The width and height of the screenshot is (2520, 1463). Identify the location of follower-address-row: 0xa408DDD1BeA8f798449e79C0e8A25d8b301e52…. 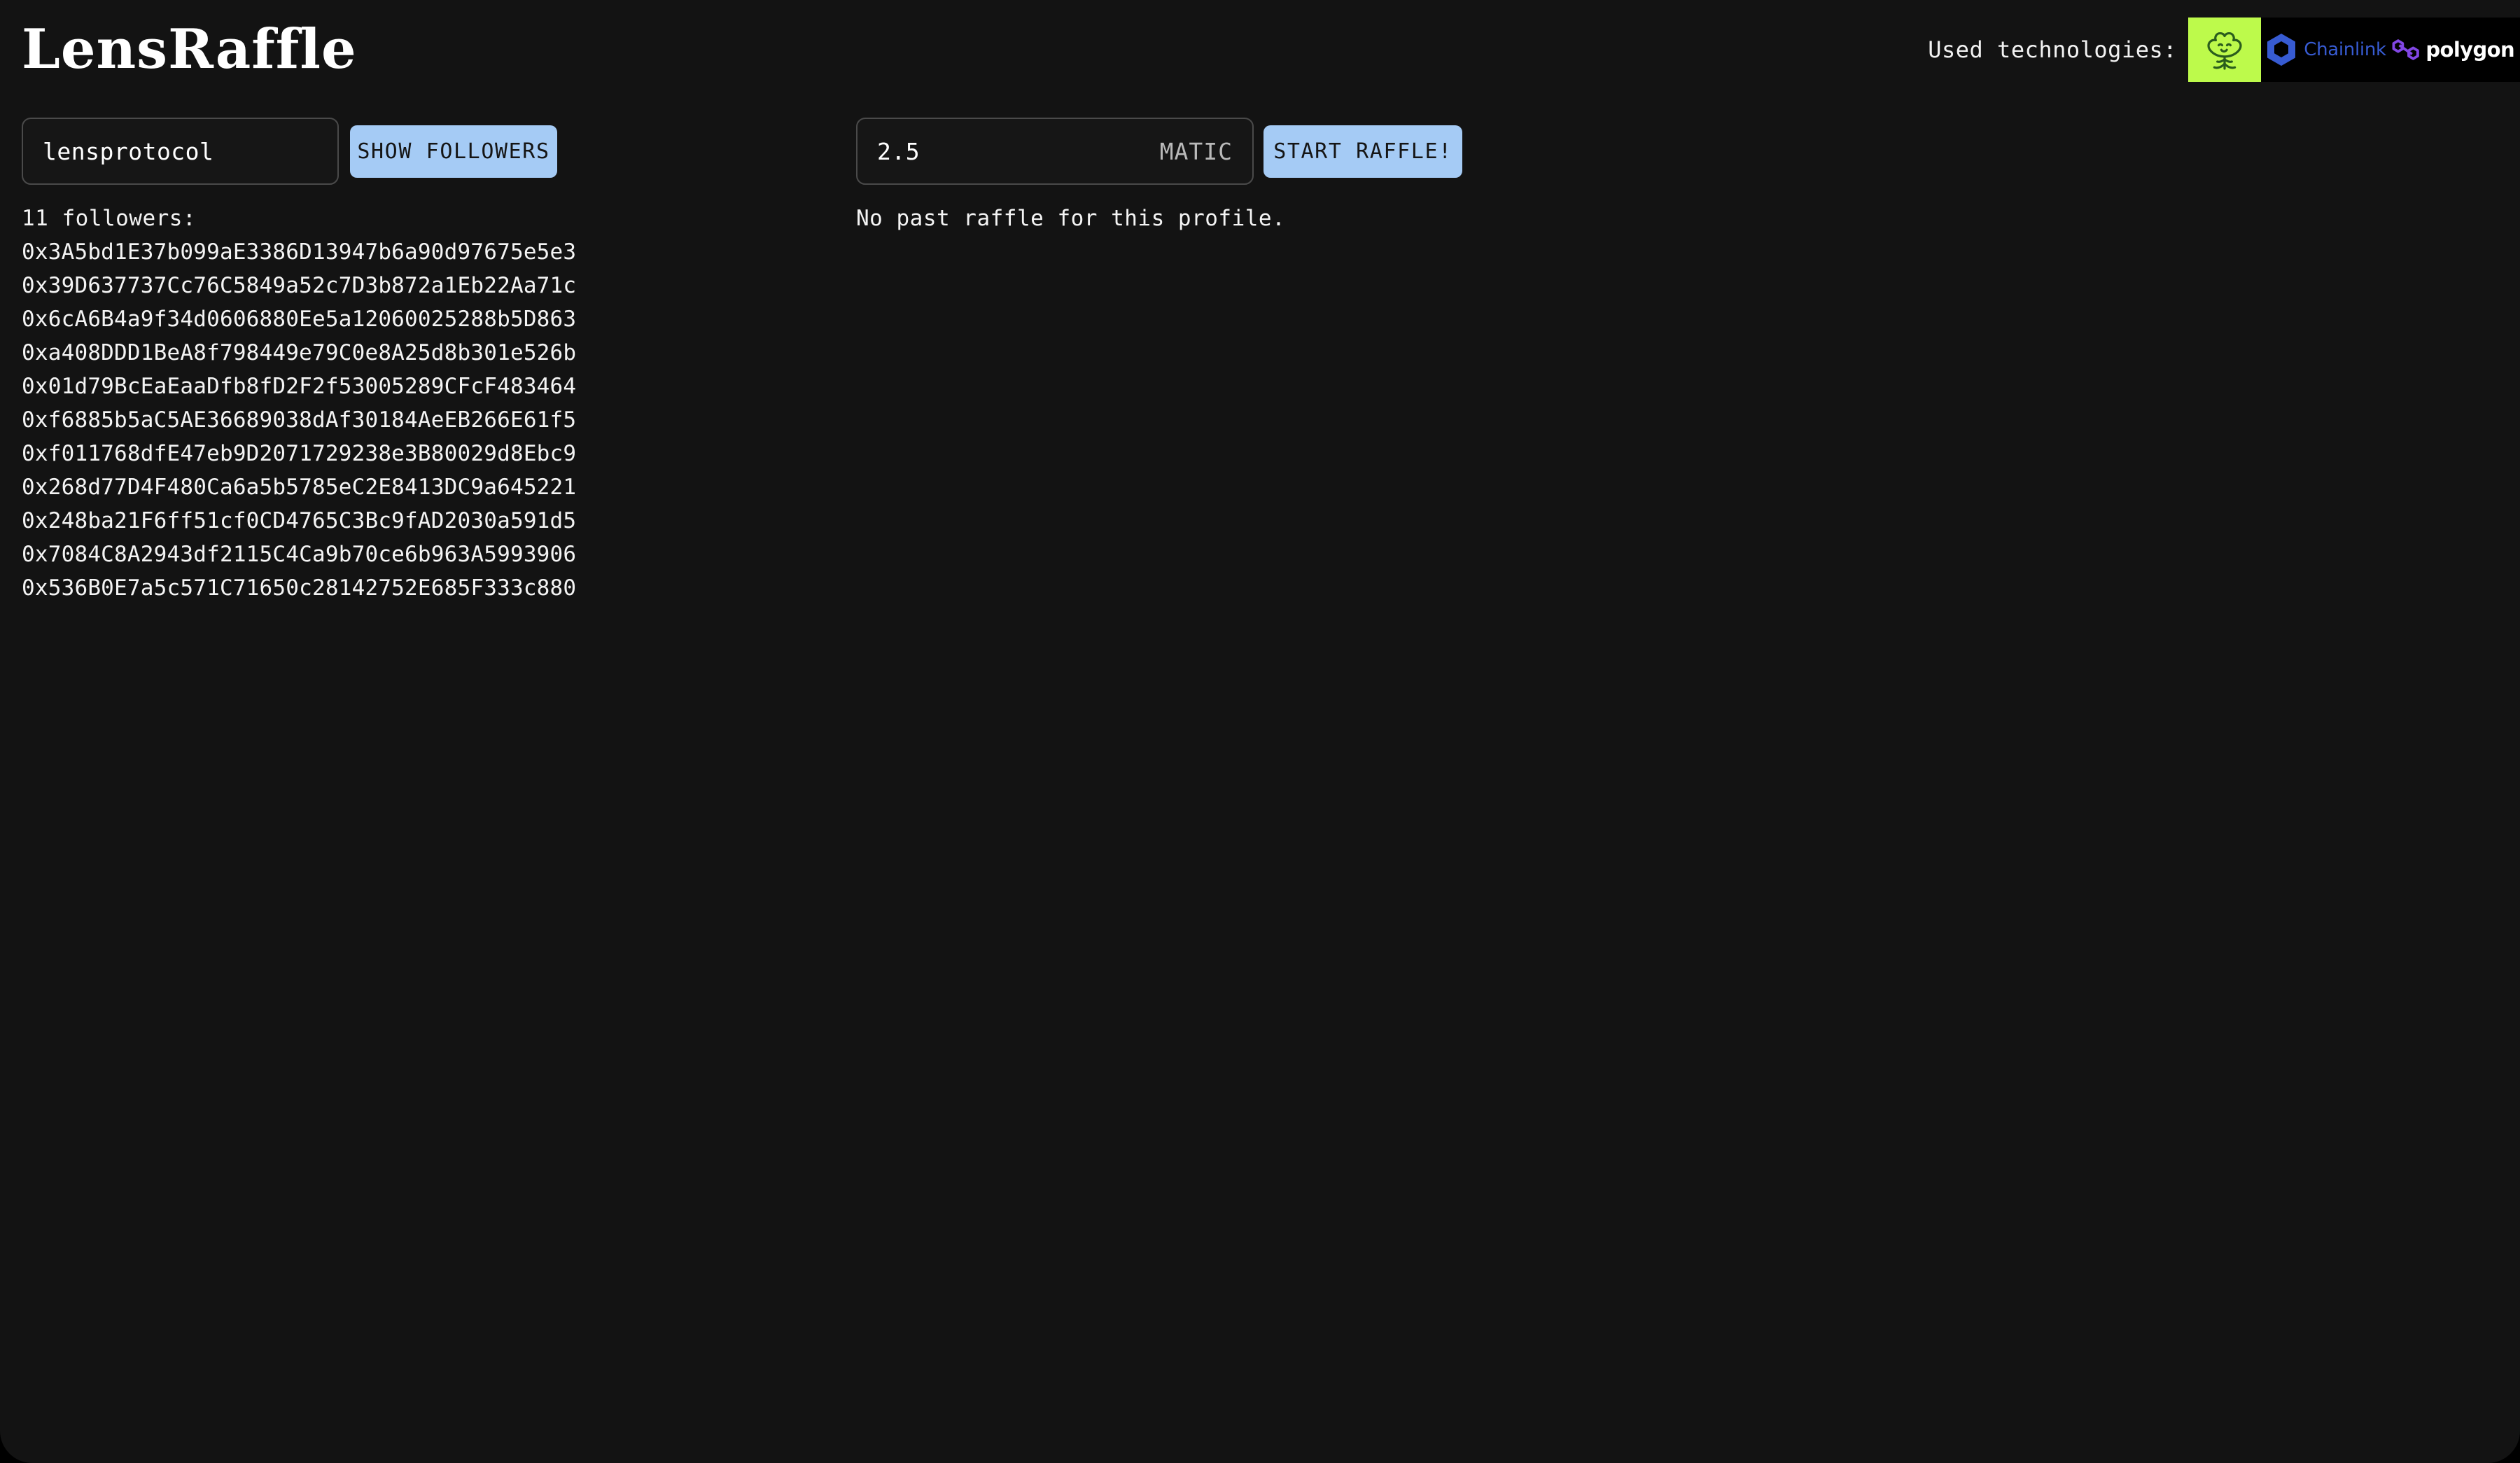
(299, 352).